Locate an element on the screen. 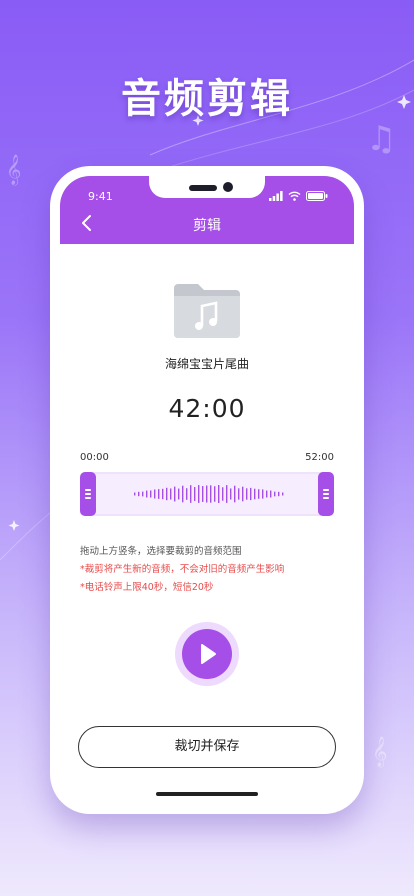 This screenshot has height=896, width=414. play-button is located at coordinates (207, 654).